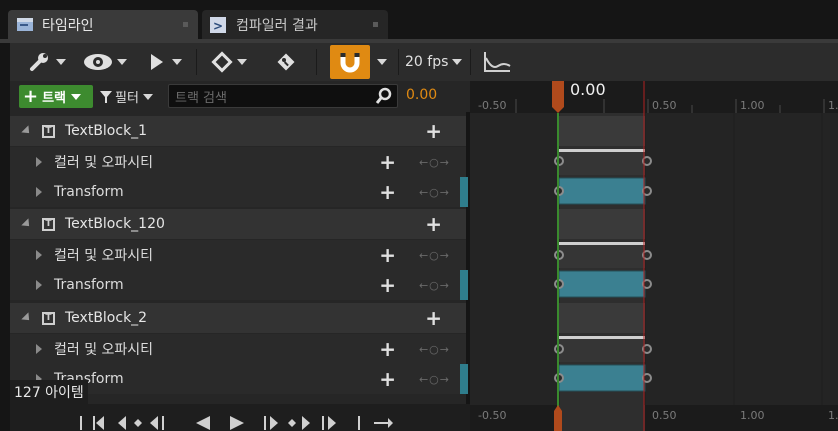  What do you see at coordinates (238, 318) in the screenshot?
I see `object-row-textblock-2: T TextBlock_2 +` at bounding box center [238, 318].